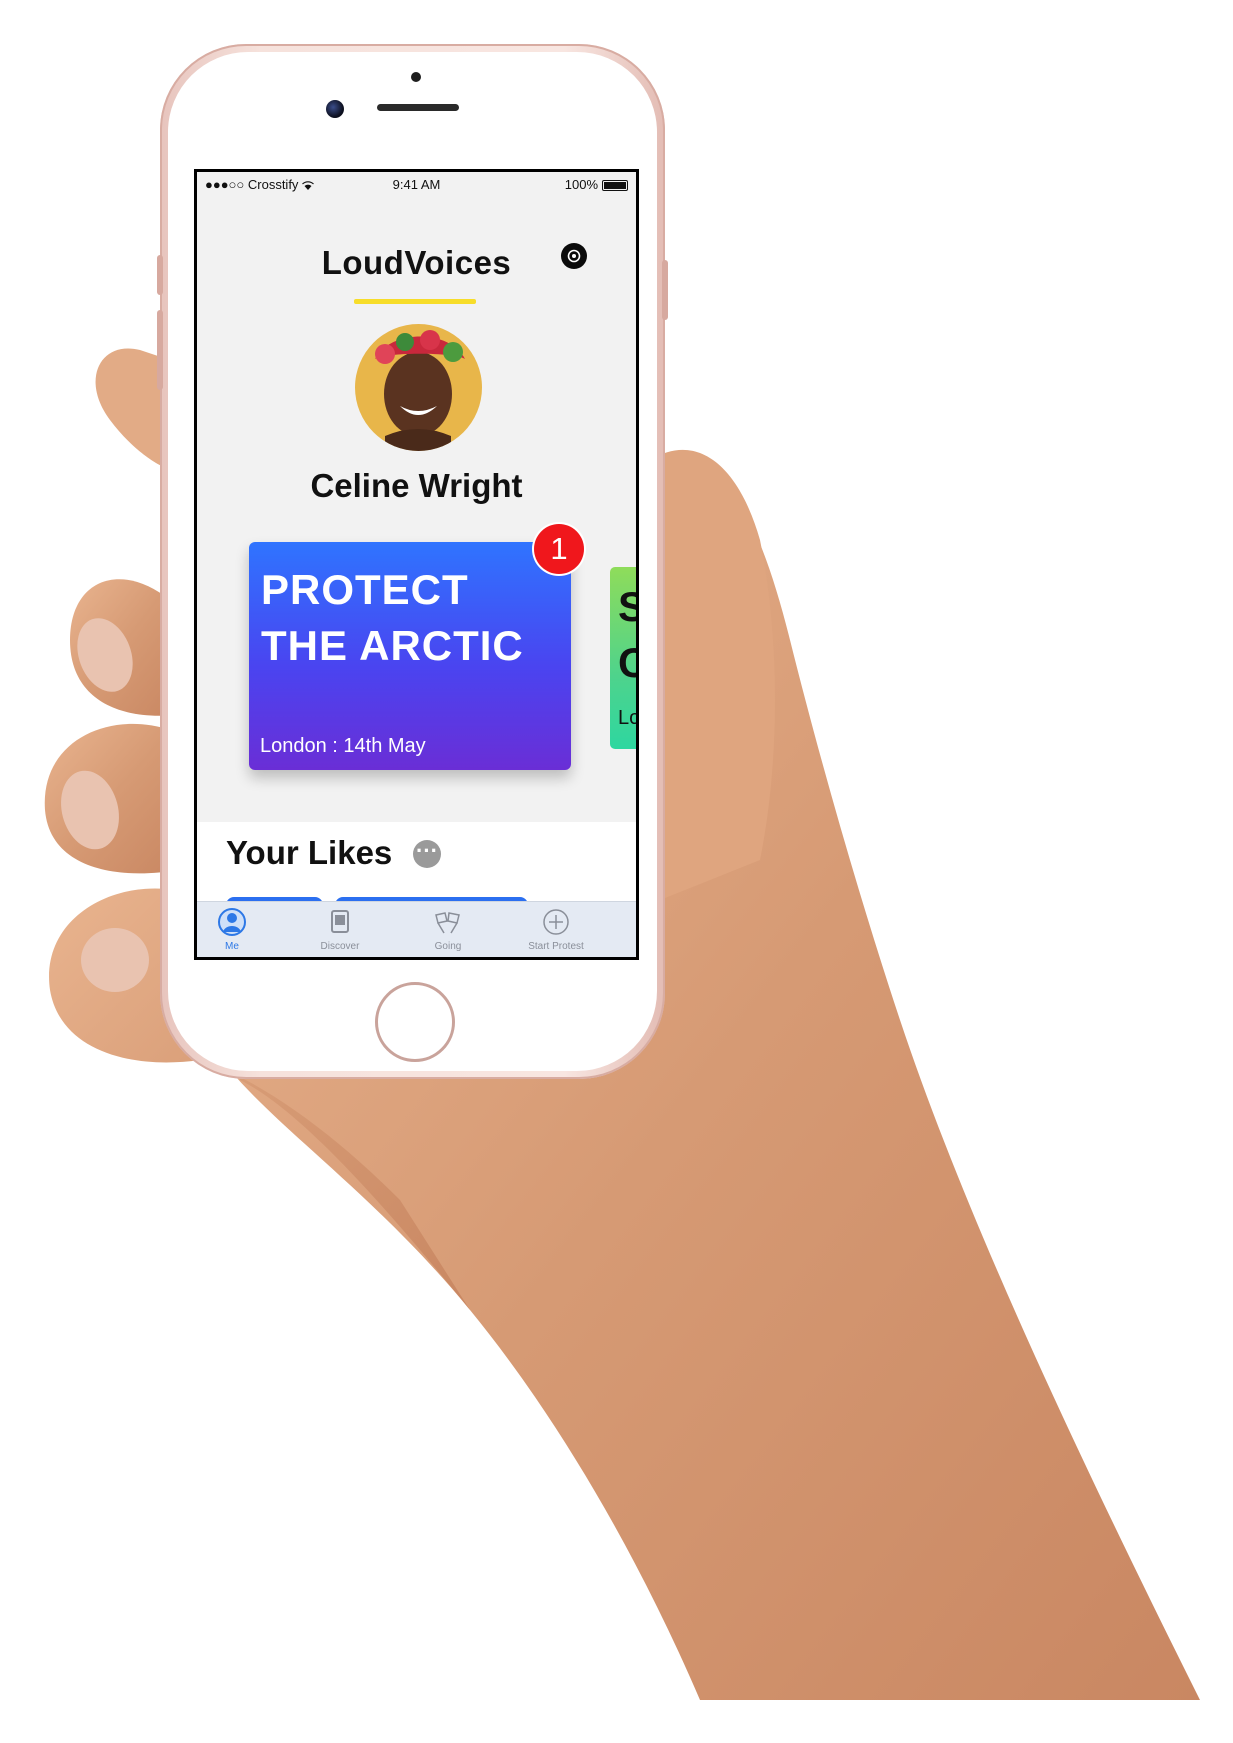 This screenshot has width=1233, height=1743. What do you see at coordinates (581, 184) in the screenshot?
I see `battery-percentage: 100%` at bounding box center [581, 184].